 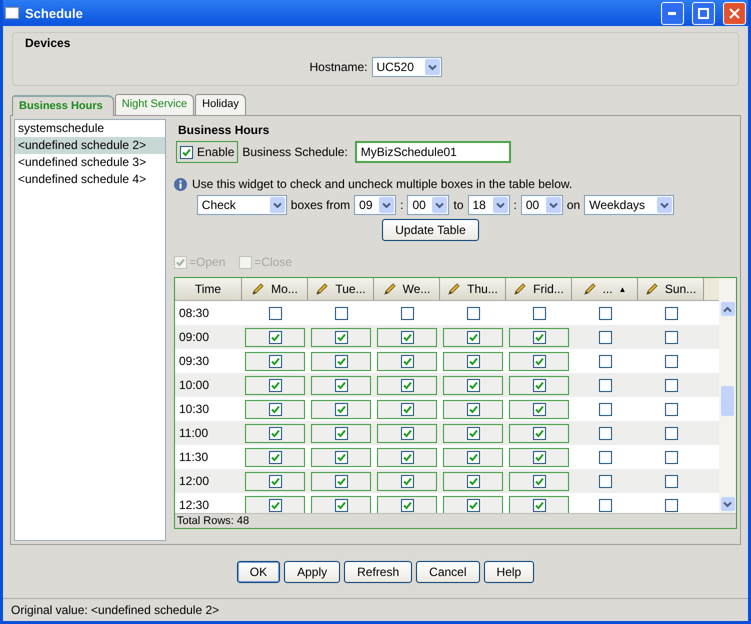 What do you see at coordinates (432, 152) in the screenshot?
I see `schedule-name-field: MyBizSchedule01` at bounding box center [432, 152].